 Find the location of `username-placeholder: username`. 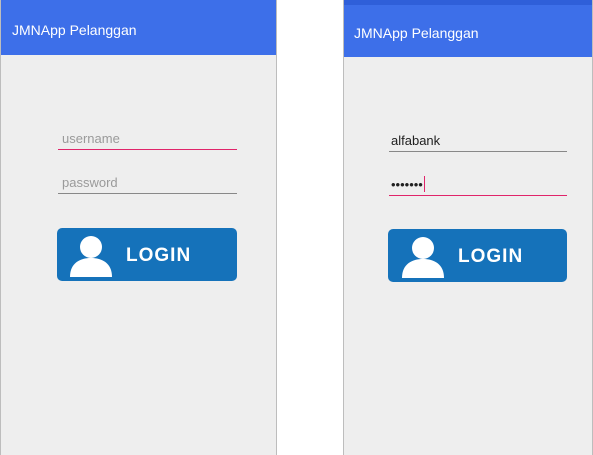

username-placeholder: username is located at coordinates (91, 138).